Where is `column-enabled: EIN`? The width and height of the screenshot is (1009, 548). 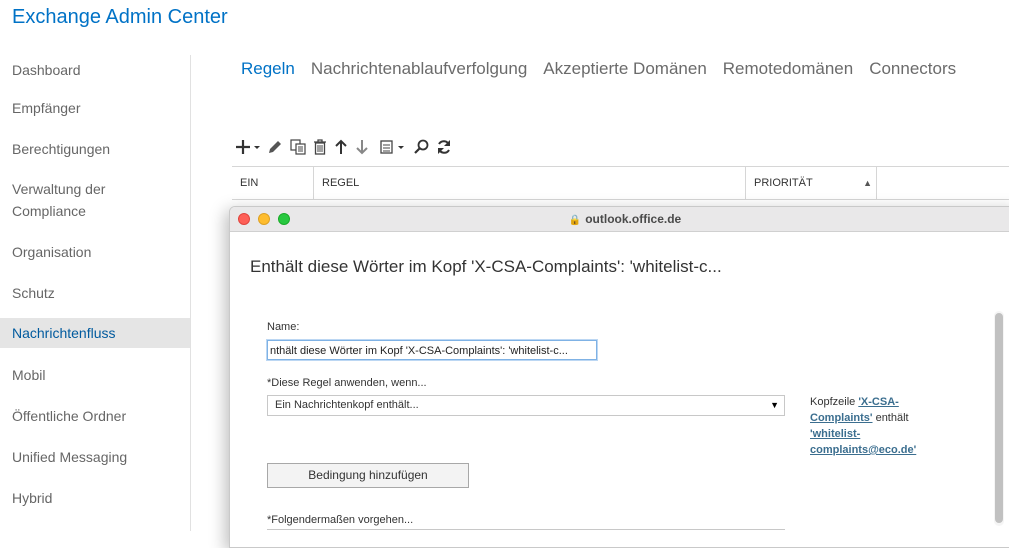
column-enabled: EIN is located at coordinates (273, 183).